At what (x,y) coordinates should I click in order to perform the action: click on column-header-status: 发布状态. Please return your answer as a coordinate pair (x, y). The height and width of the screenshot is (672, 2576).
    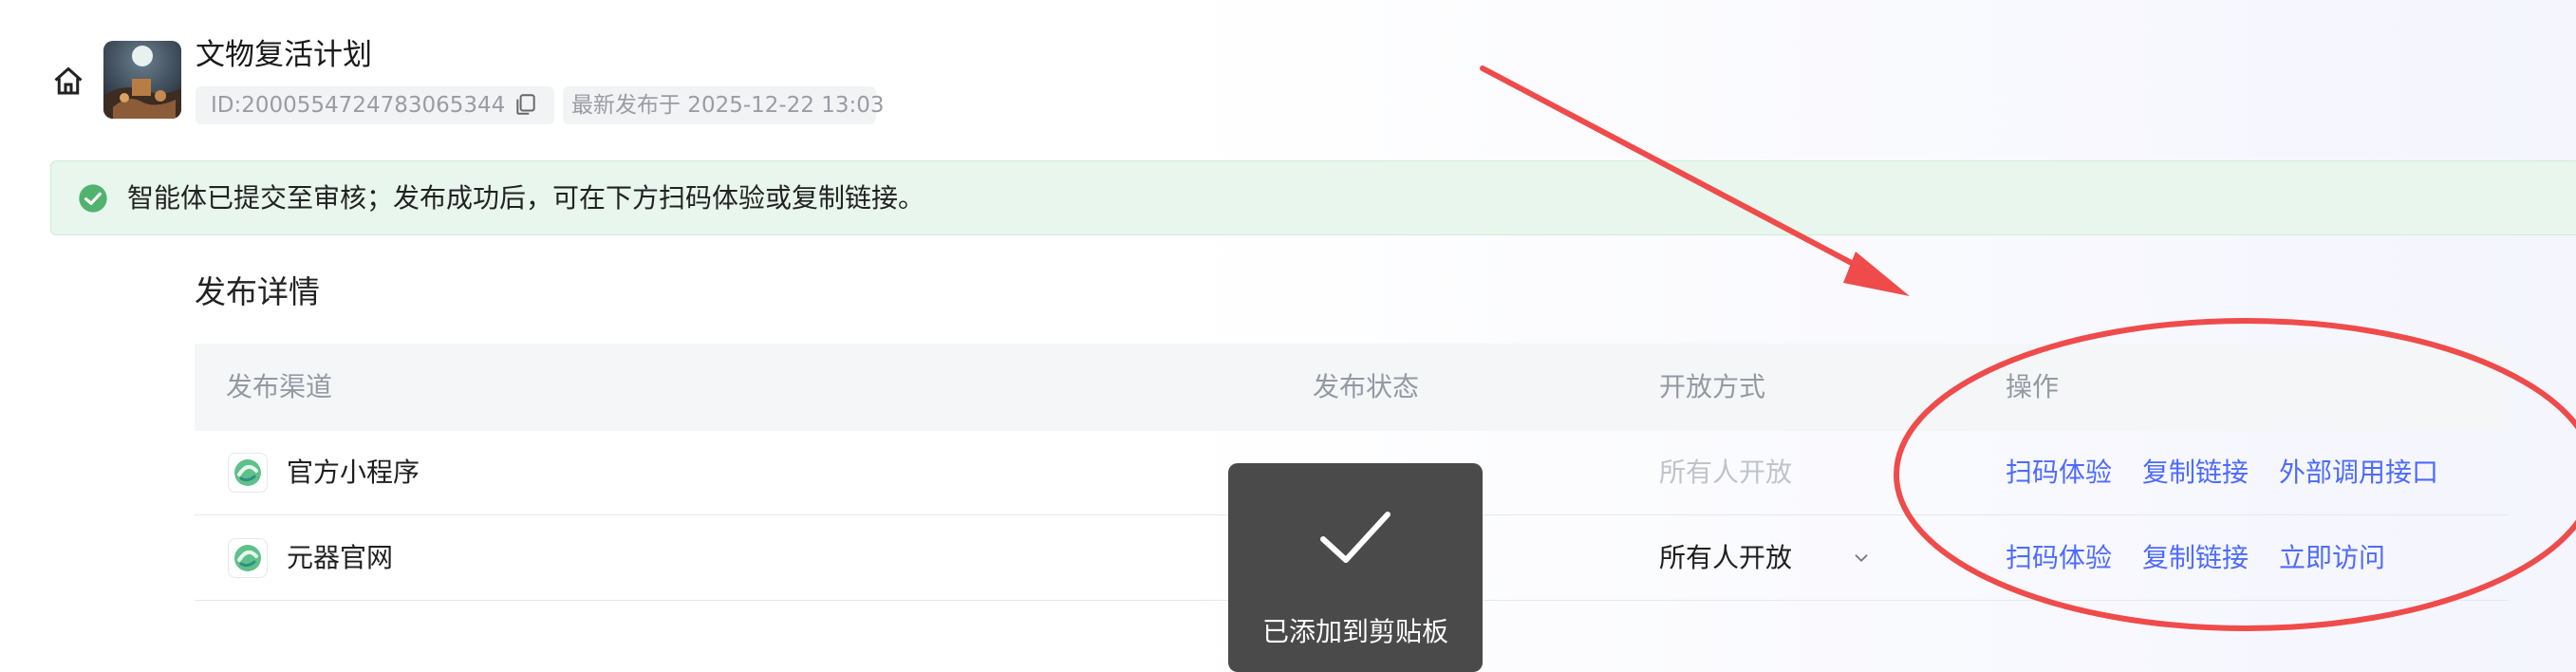
    Looking at the image, I should click on (1366, 387).